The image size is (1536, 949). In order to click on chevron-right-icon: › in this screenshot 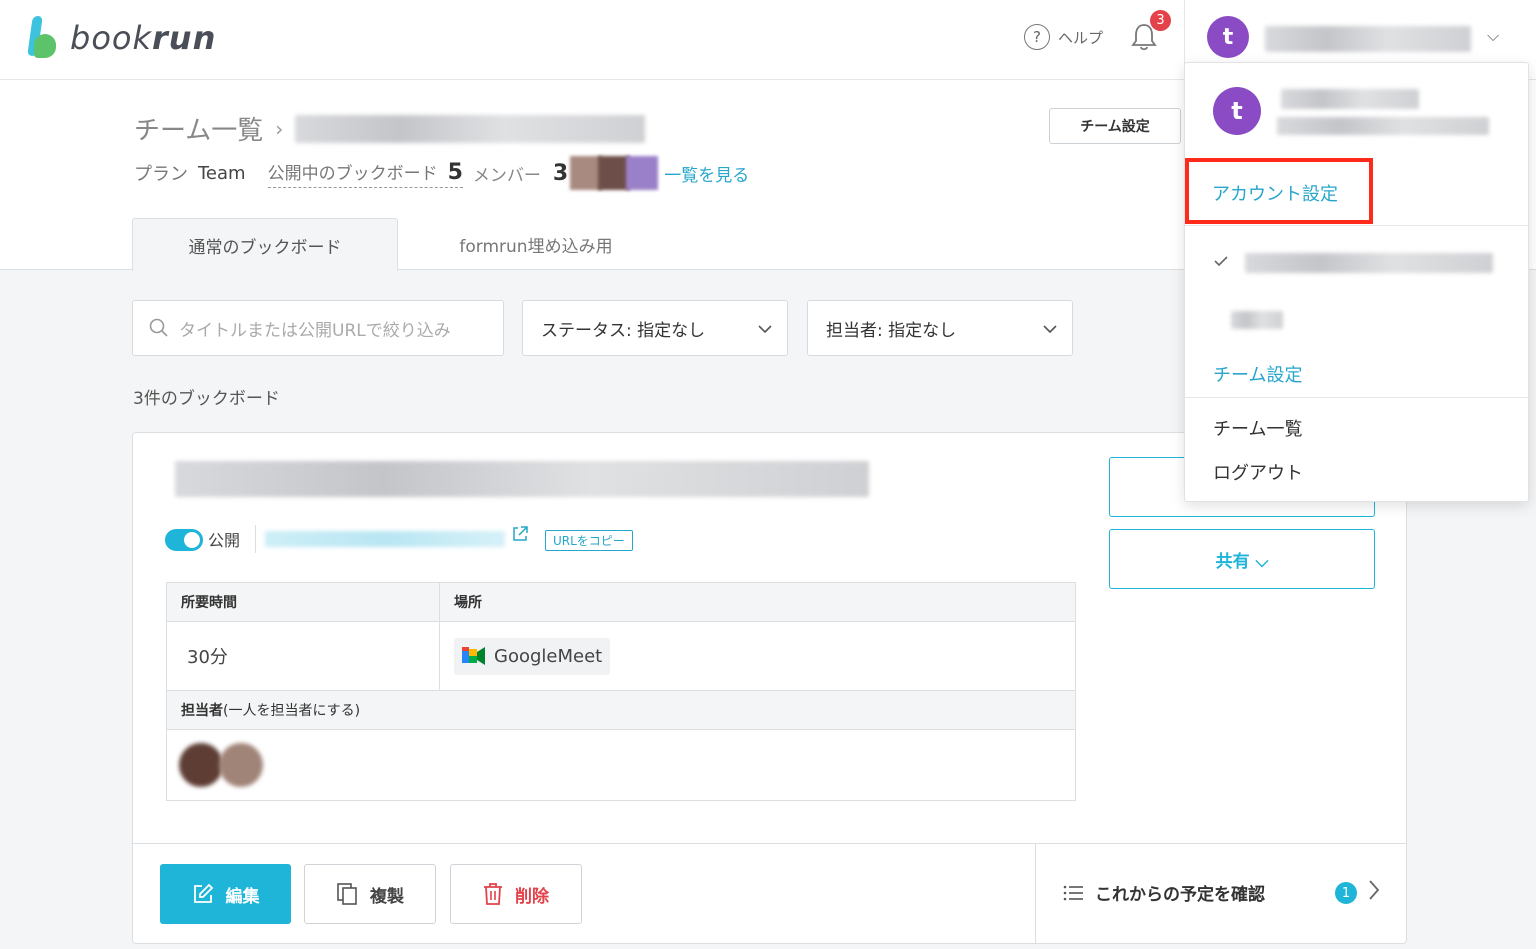, I will do `click(279, 128)`.